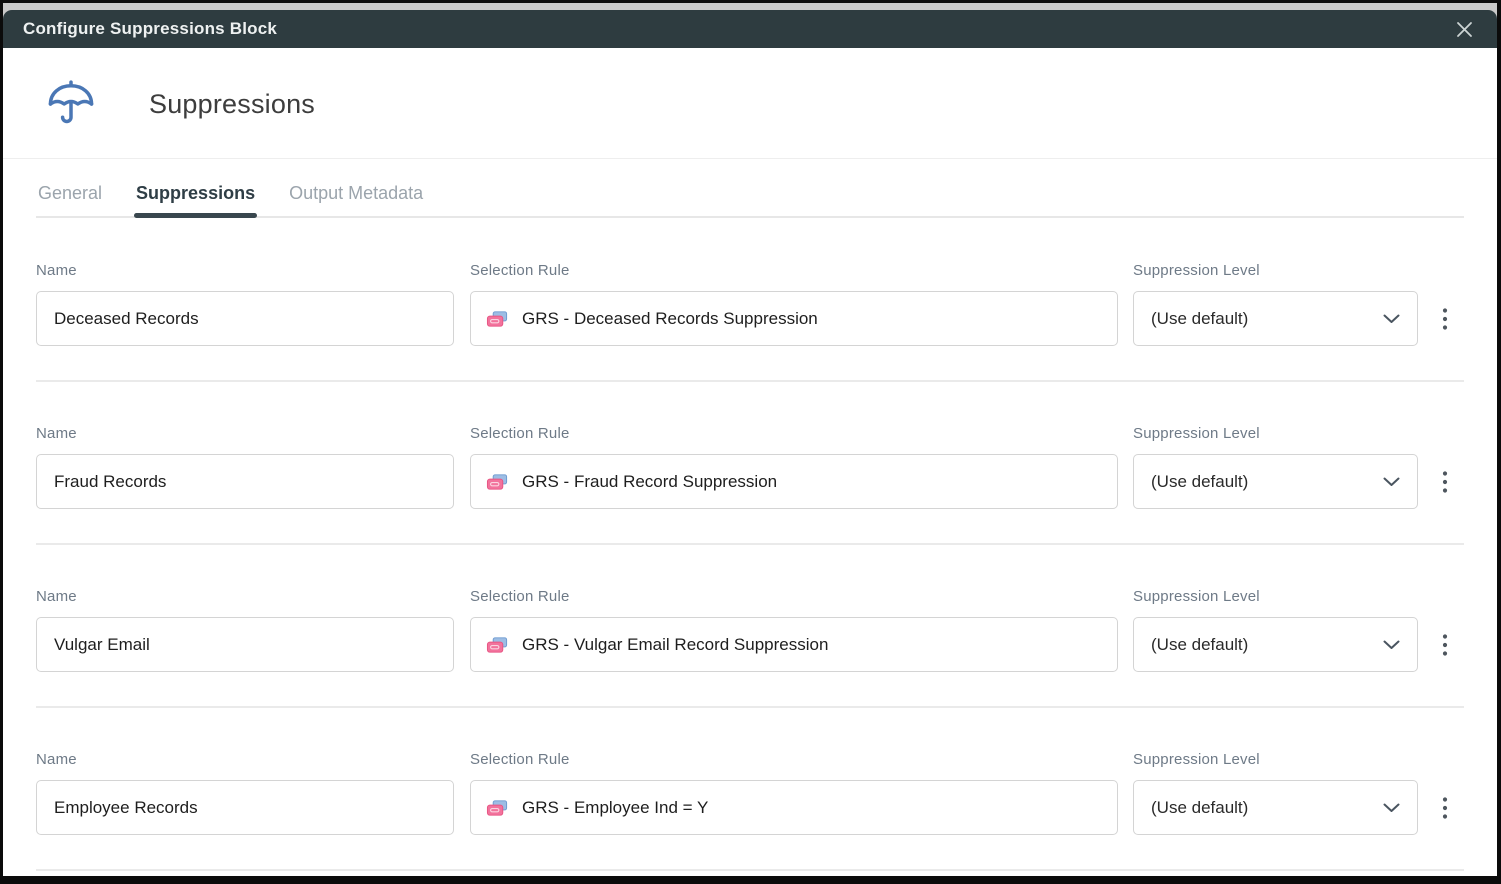 This screenshot has width=1501, height=884. Describe the element at coordinates (794, 481) in the screenshot. I see `selection-rule-field: GRS - Fraud Record Suppression` at that location.